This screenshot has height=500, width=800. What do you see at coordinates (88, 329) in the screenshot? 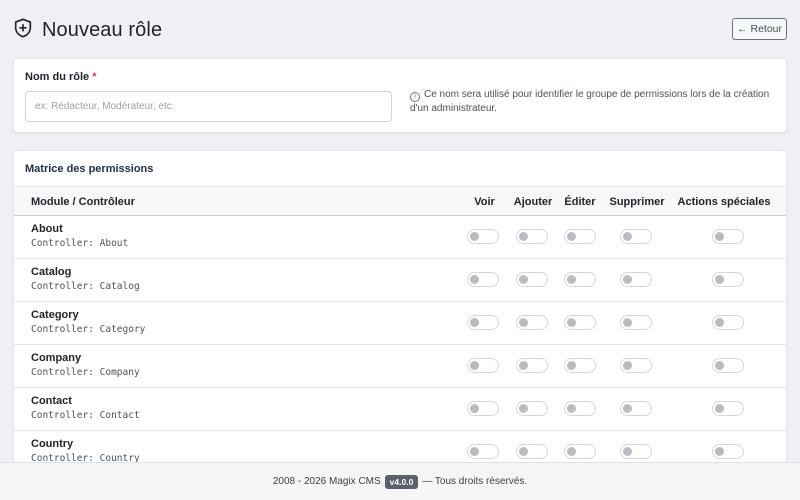
I see `module-controller: Controller: Category` at bounding box center [88, 329].